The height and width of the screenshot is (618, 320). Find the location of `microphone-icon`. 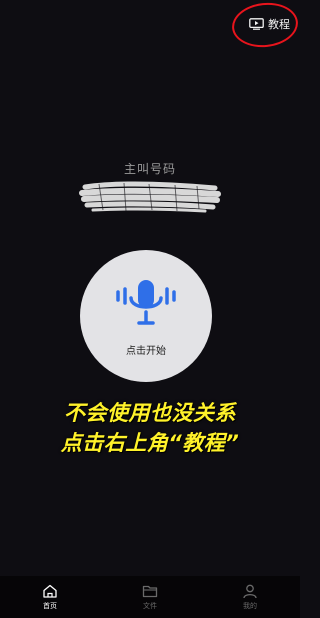

microphone-icon is located at coordinates (146, 302).